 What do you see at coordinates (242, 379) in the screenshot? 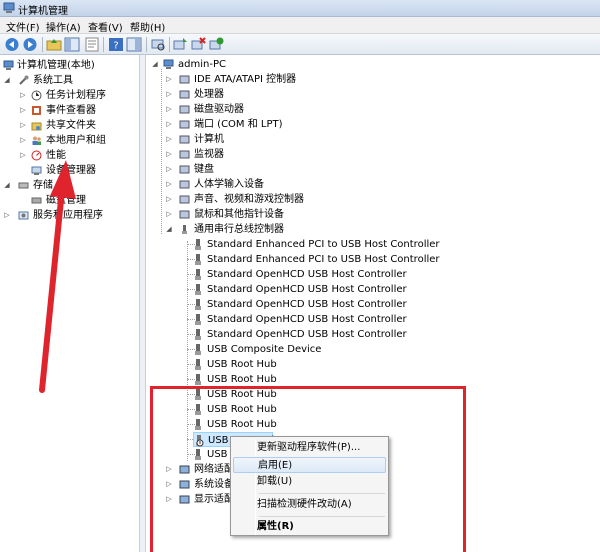
I see `usb-device-label: USB Root Hub` at bounding box center [242, 379].